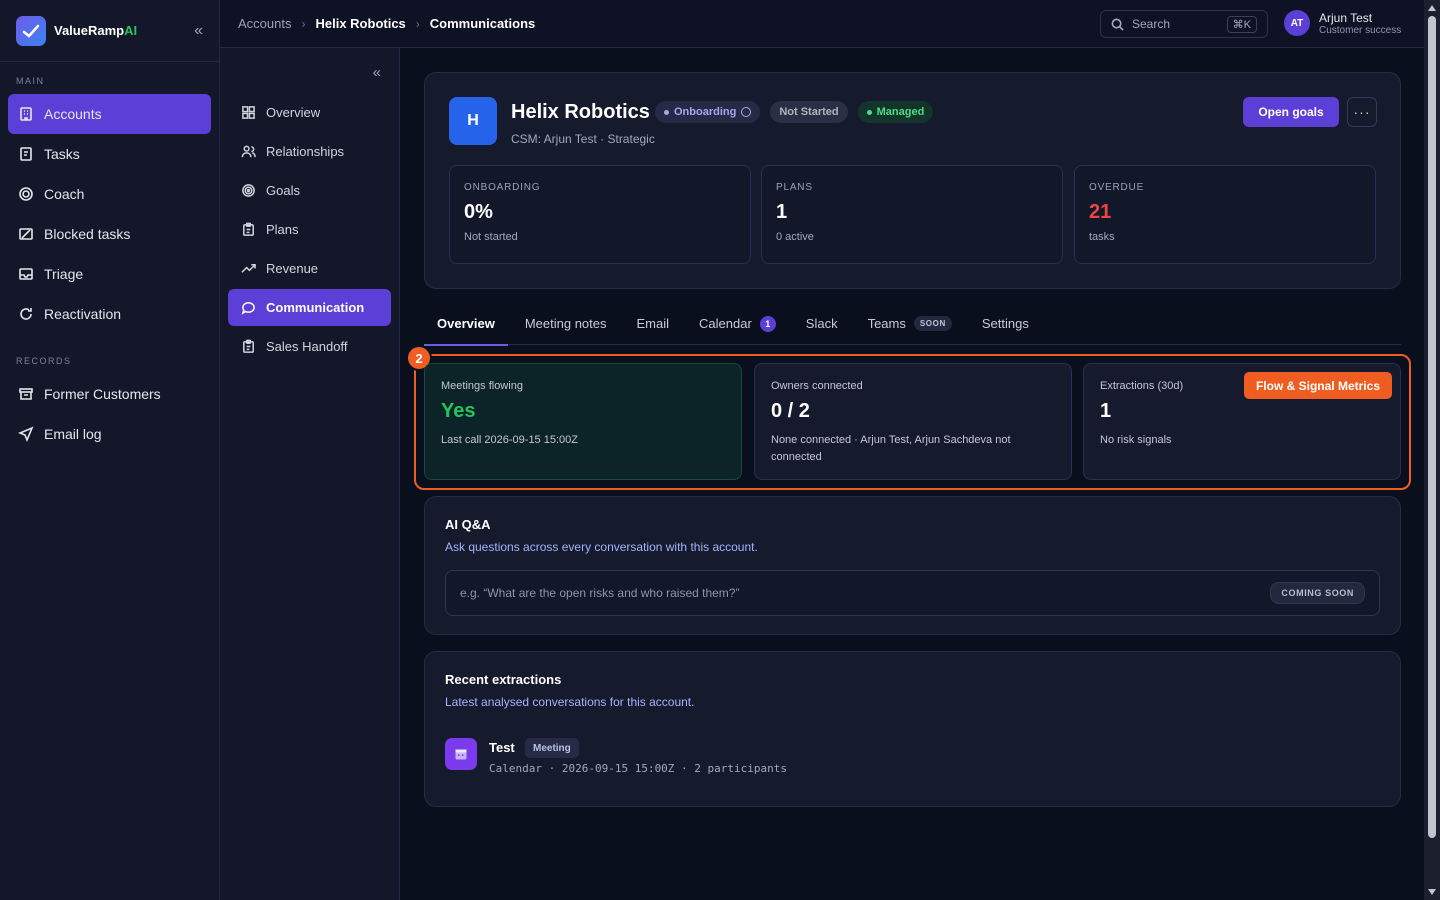  Describe the element at coordinates (248, 308) in the screenshot. I see `chat-icon` at that location.